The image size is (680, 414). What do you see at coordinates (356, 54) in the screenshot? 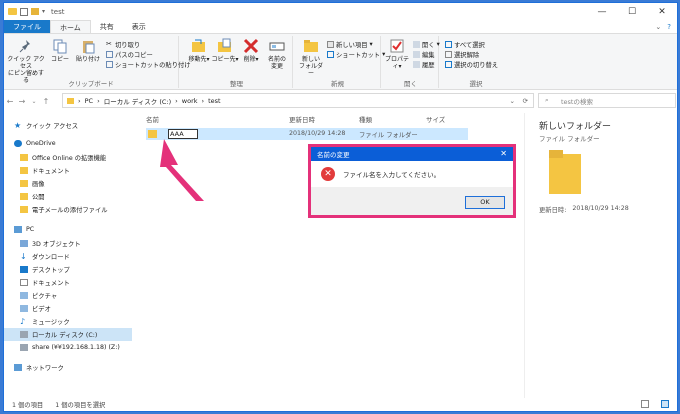
I see `easy-access-shortcut-button: ショートカット ▾` at bounding box center [356, 54].